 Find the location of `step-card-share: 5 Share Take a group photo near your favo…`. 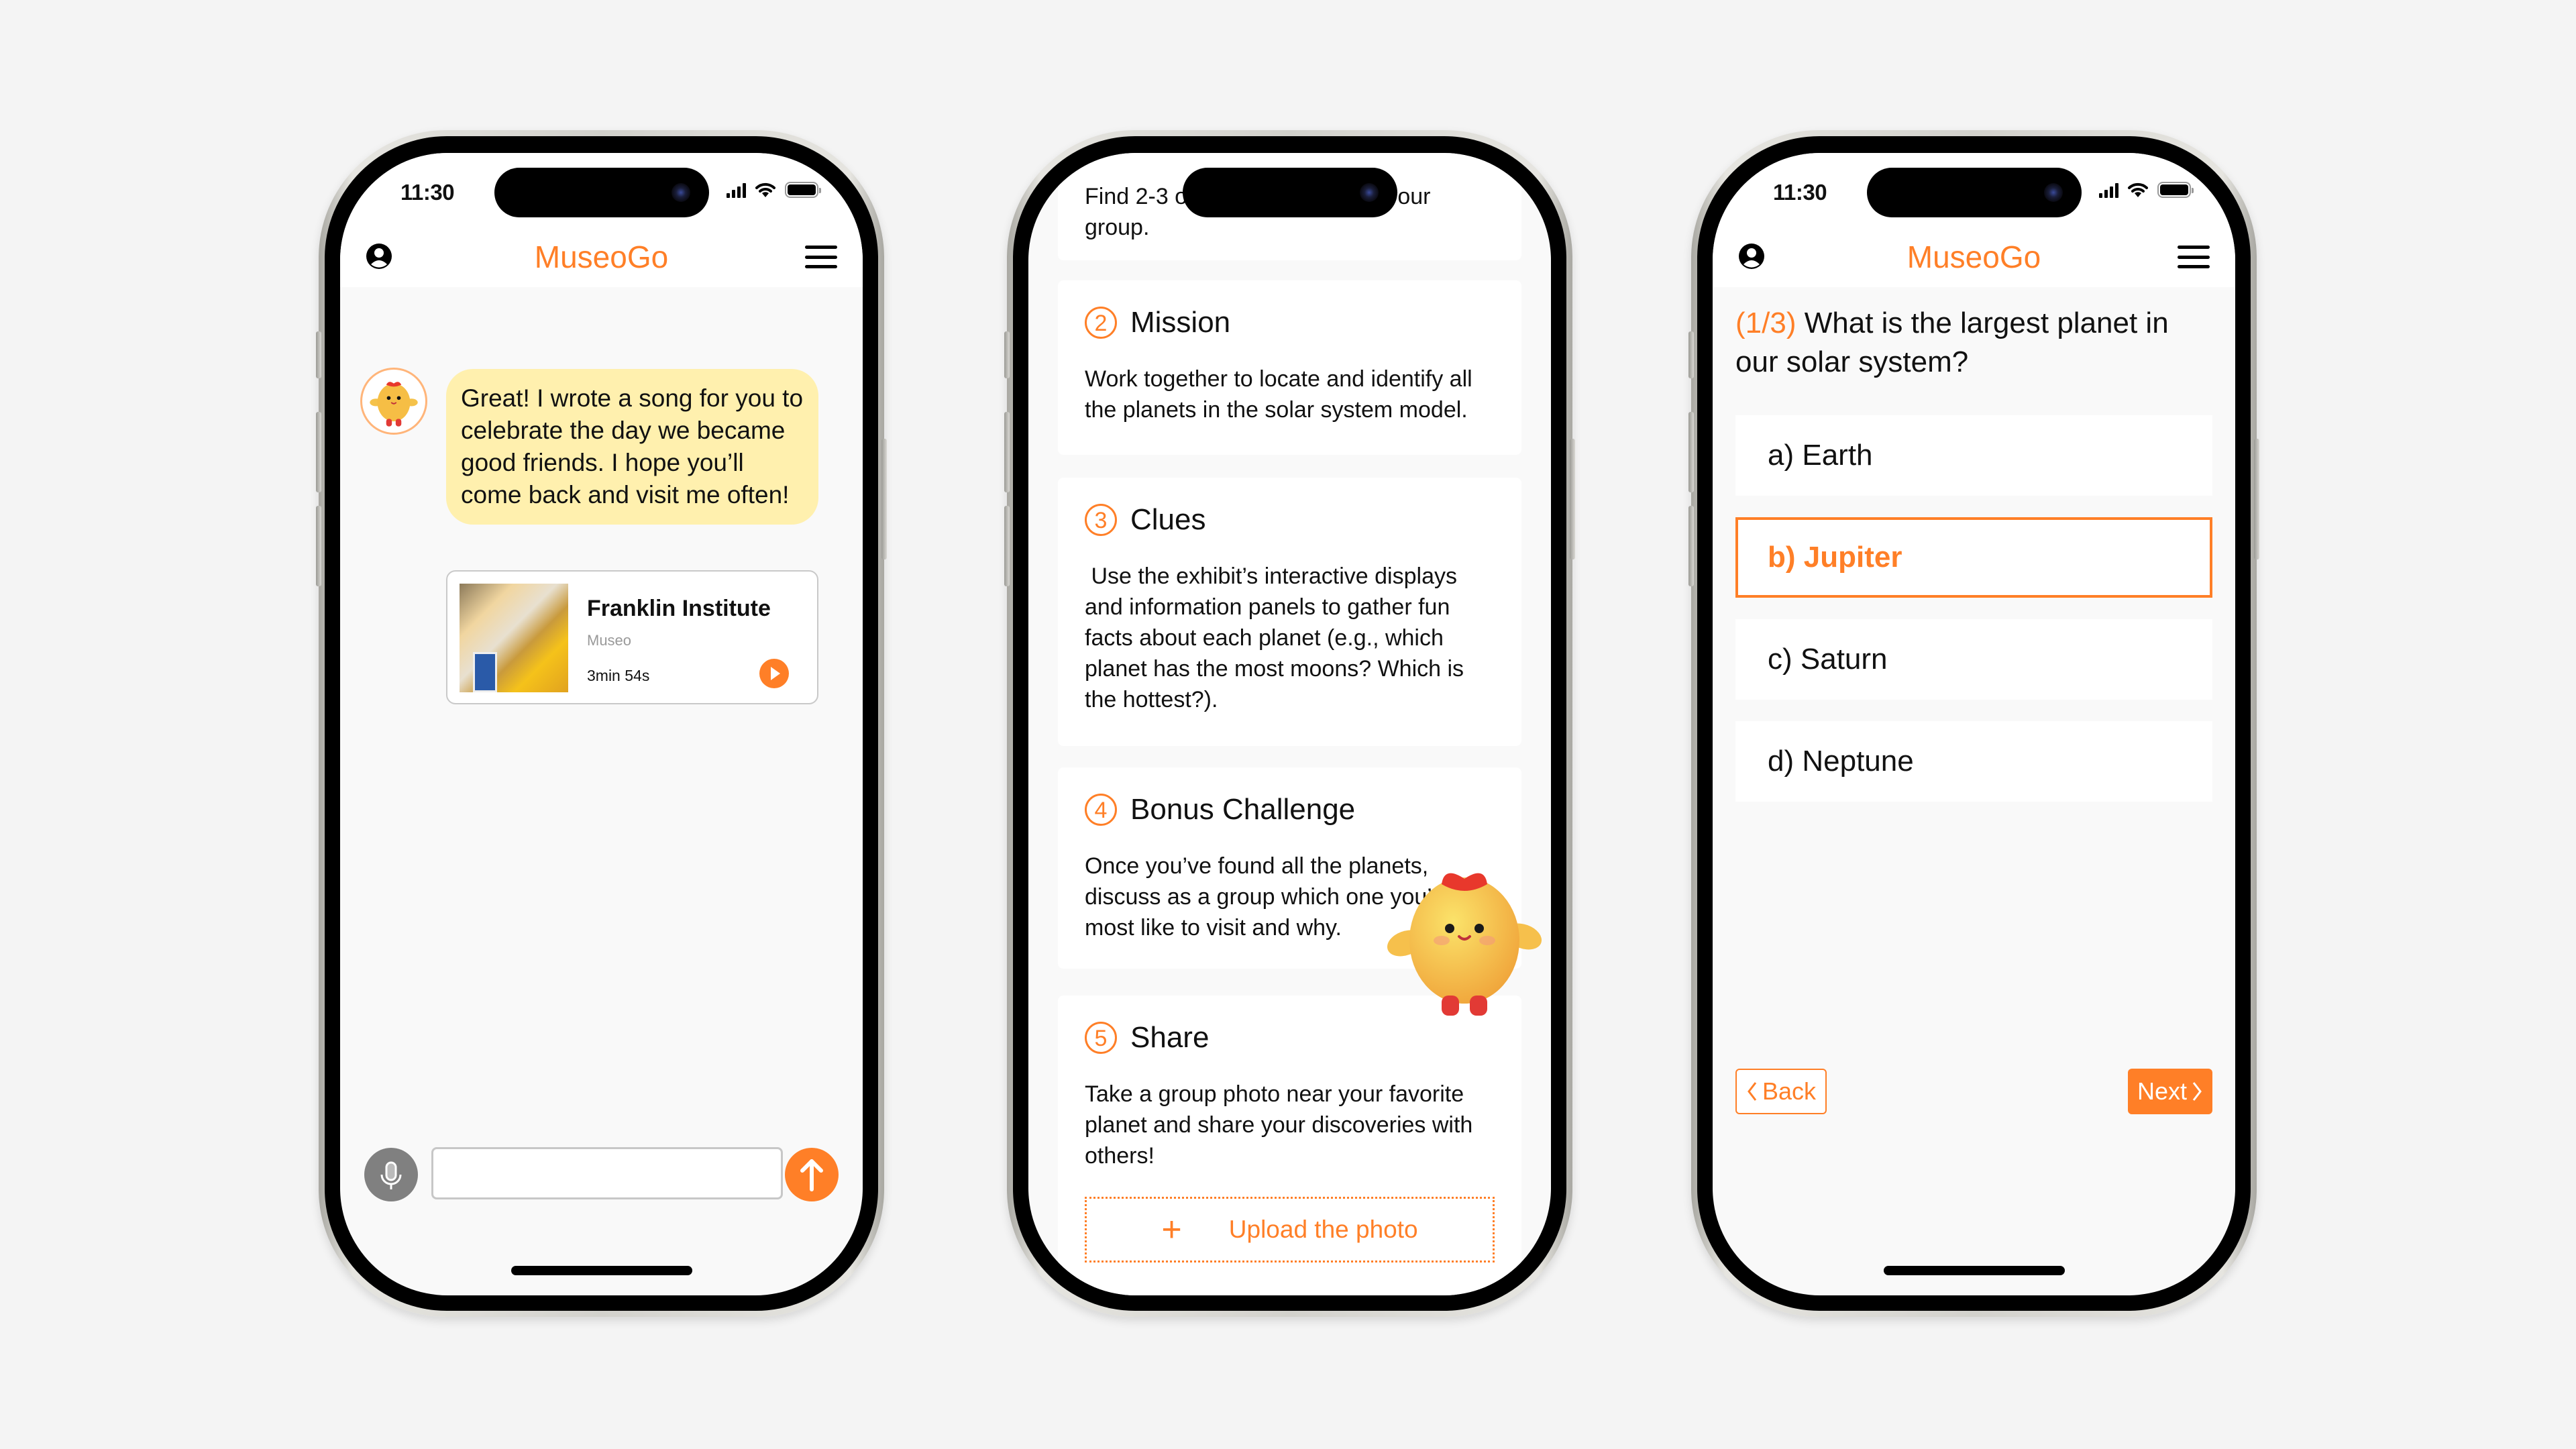

step-card-share: 5 Share Take a group photo near your favo… is located at coordinates (1289, 1145).